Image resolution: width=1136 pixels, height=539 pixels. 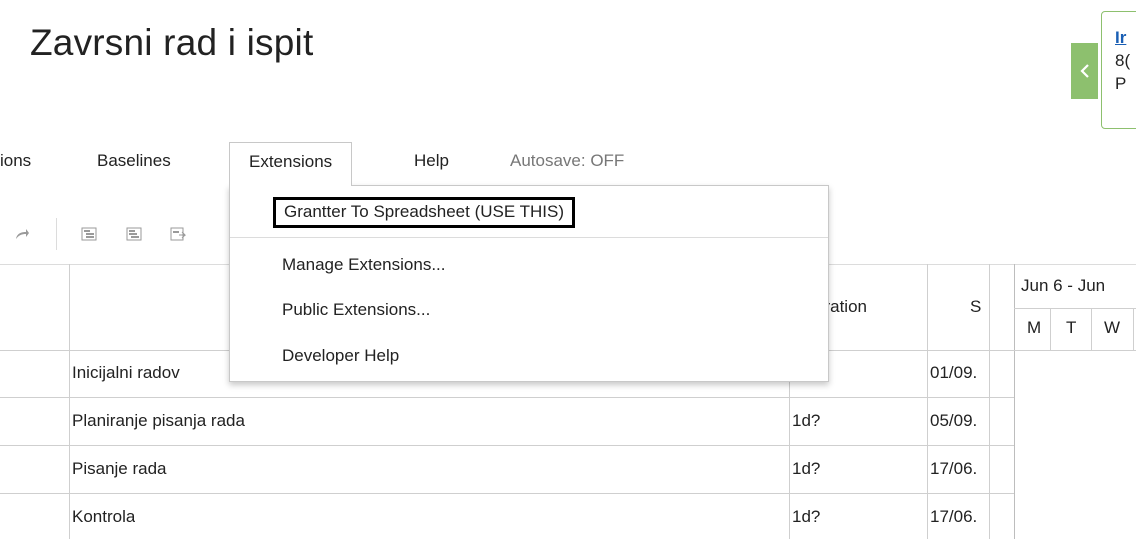 What do you see at coordinates (340, 356) in the screenshot?
I see `menu-item-developer-help: Developer Help` at bounding box center [340, 356].